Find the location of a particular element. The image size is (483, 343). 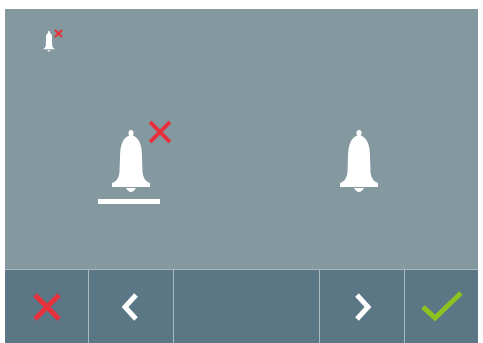

status-bell-muted-icon is located at coordinates (51, 45).